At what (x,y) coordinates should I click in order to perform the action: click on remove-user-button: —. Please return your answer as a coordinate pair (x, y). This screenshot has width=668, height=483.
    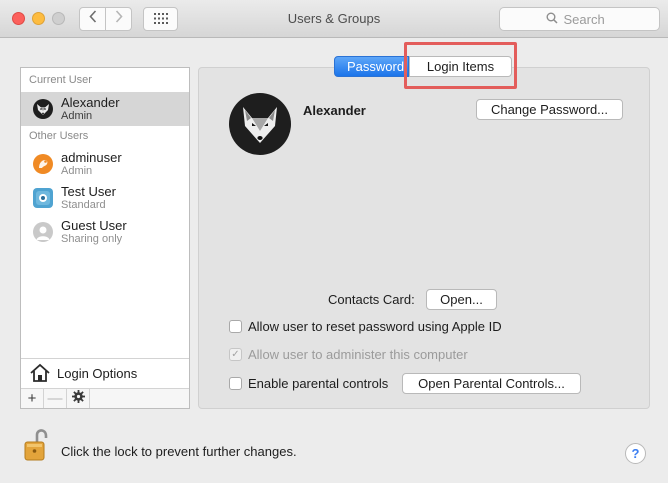
    Looking at the image, I should click on (55, 398).